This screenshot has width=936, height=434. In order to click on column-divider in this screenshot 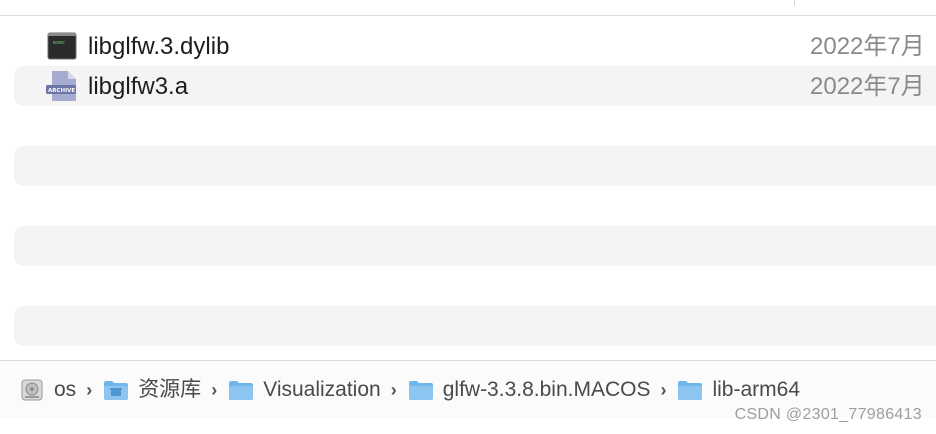, I will do `click(794, 3)`.